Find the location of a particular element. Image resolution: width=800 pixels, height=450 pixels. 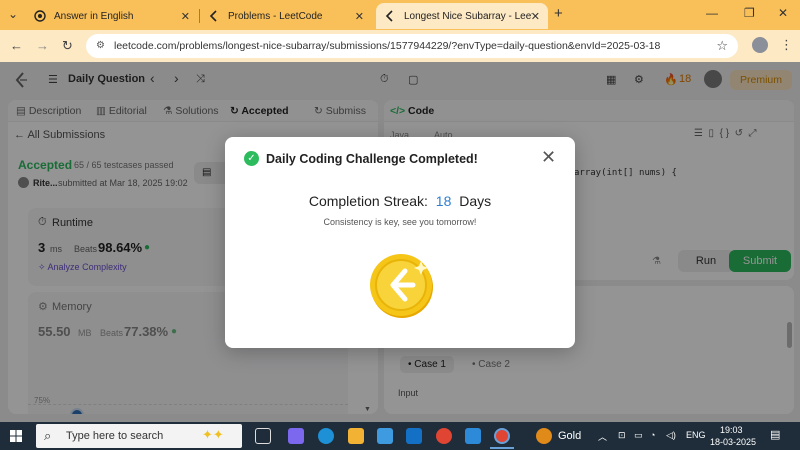

modal-title: Daily Coding Challenge Completed! is located at coordinates (372, 159).